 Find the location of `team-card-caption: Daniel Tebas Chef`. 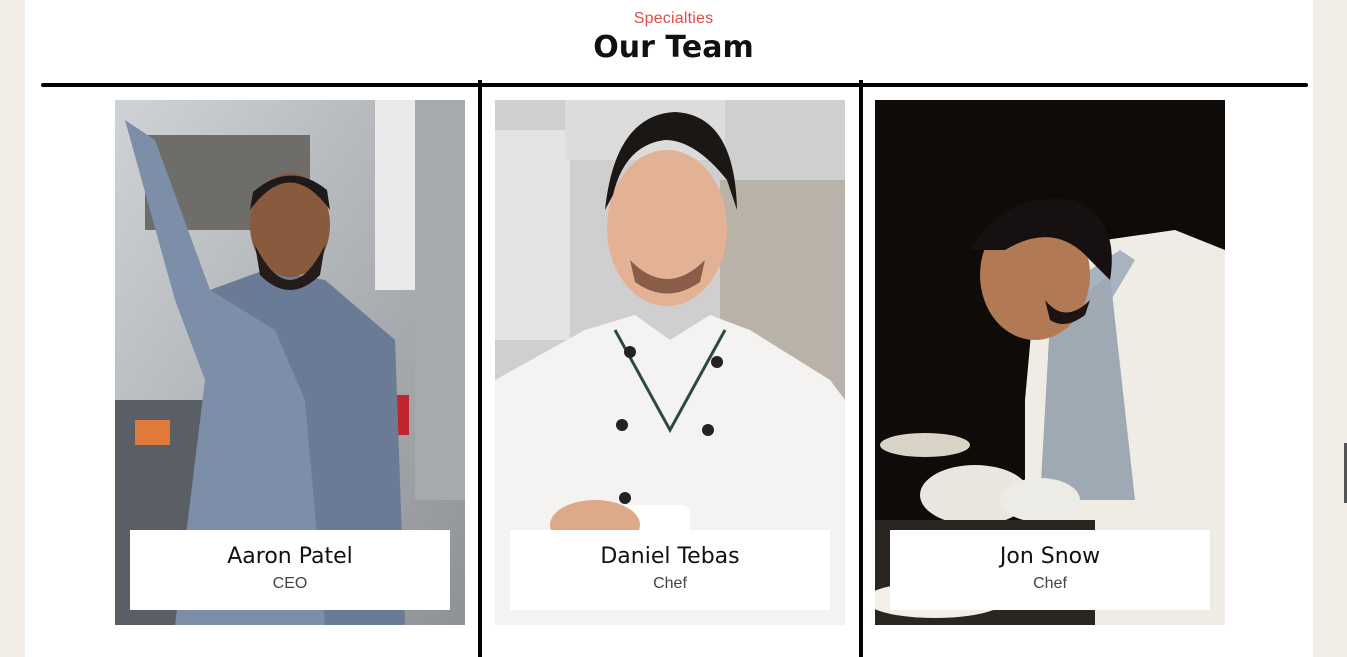

team-card-caption: Daniel Tebas Chef is located at coordinates (670, 570).